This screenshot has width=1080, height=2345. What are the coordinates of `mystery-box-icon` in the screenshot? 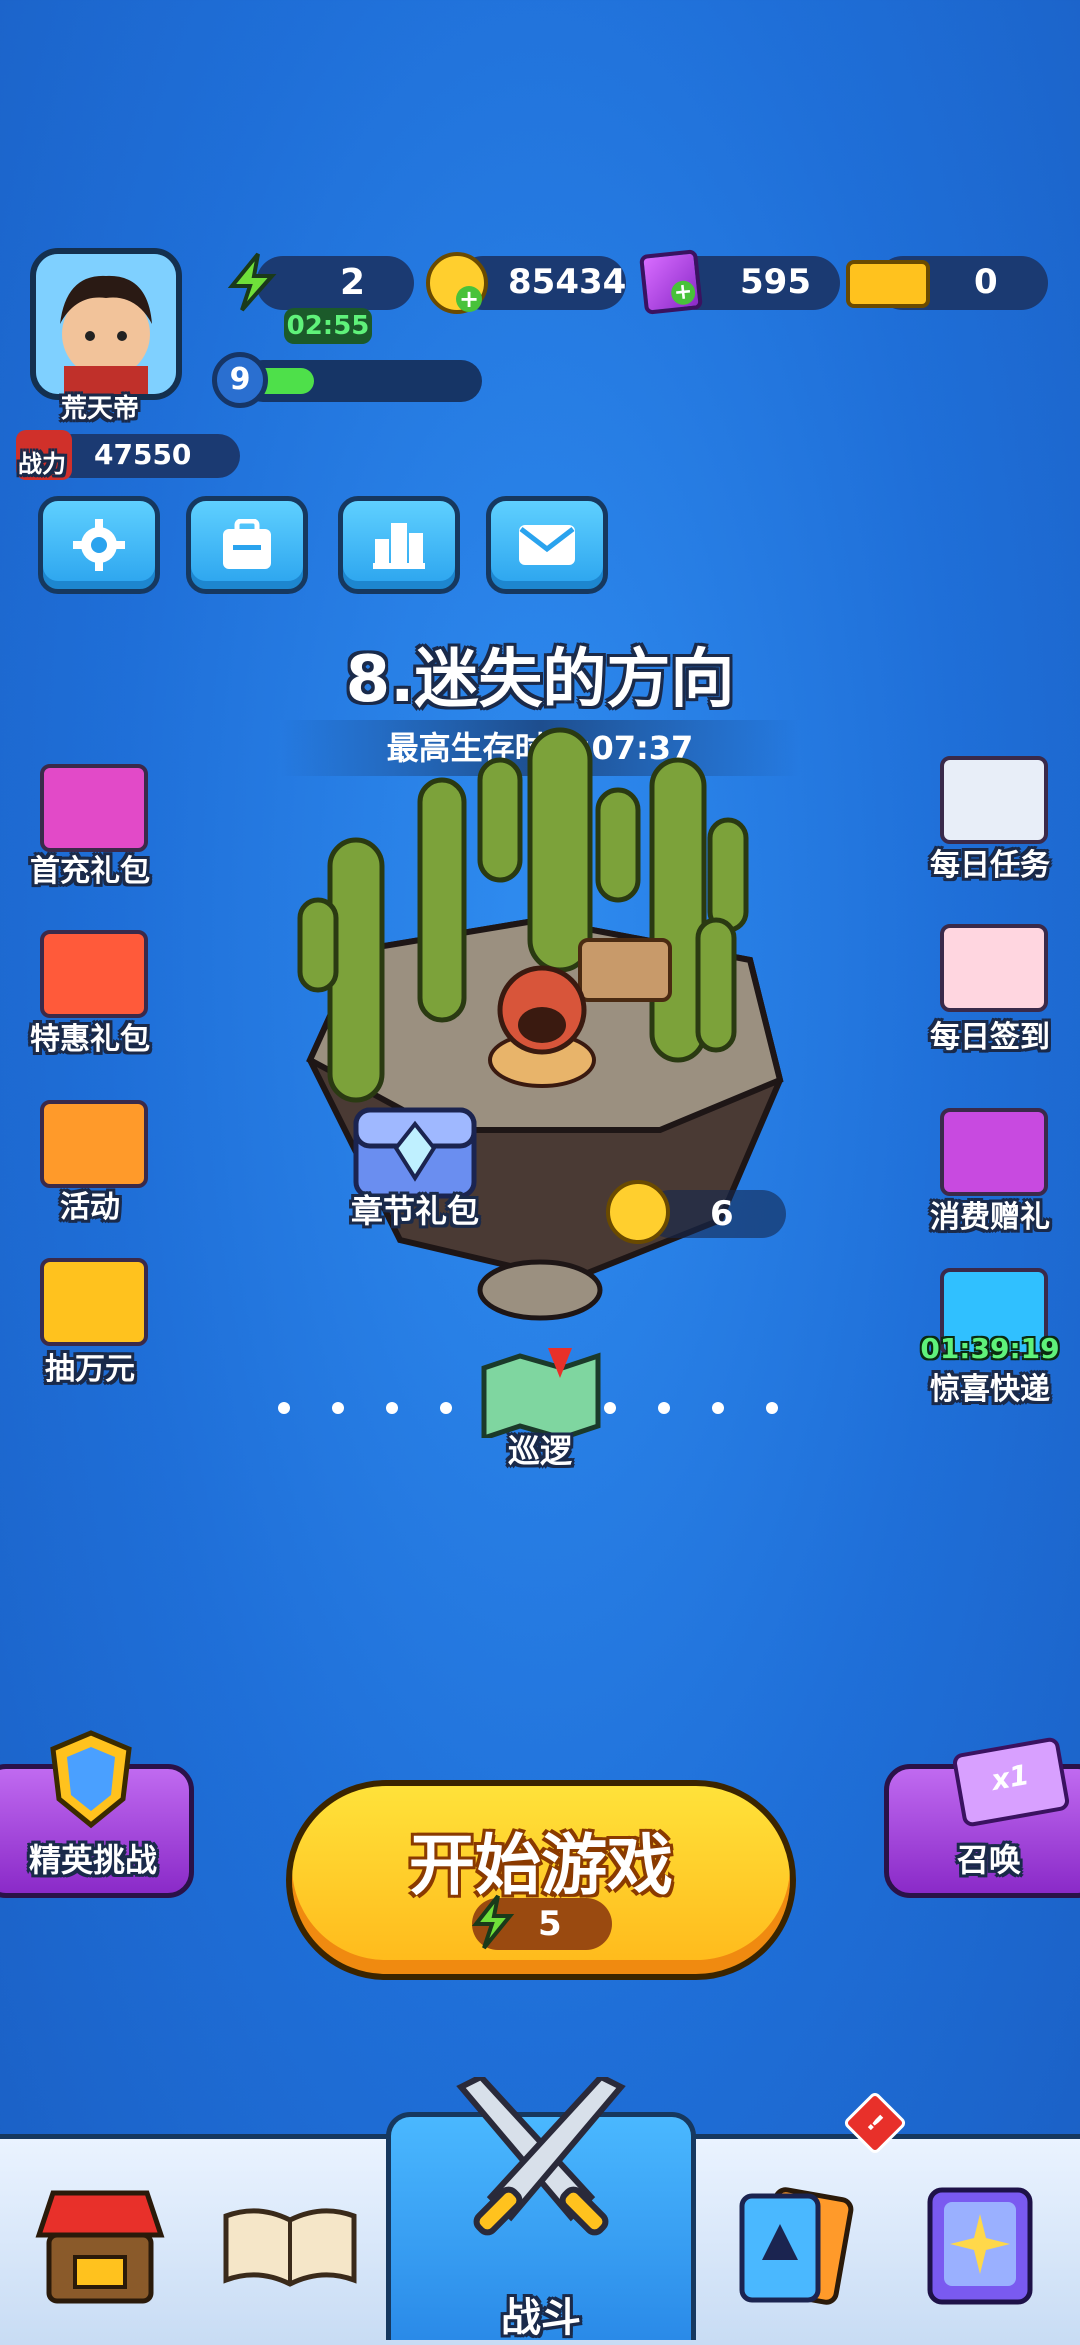 It's located at (94, 1144).